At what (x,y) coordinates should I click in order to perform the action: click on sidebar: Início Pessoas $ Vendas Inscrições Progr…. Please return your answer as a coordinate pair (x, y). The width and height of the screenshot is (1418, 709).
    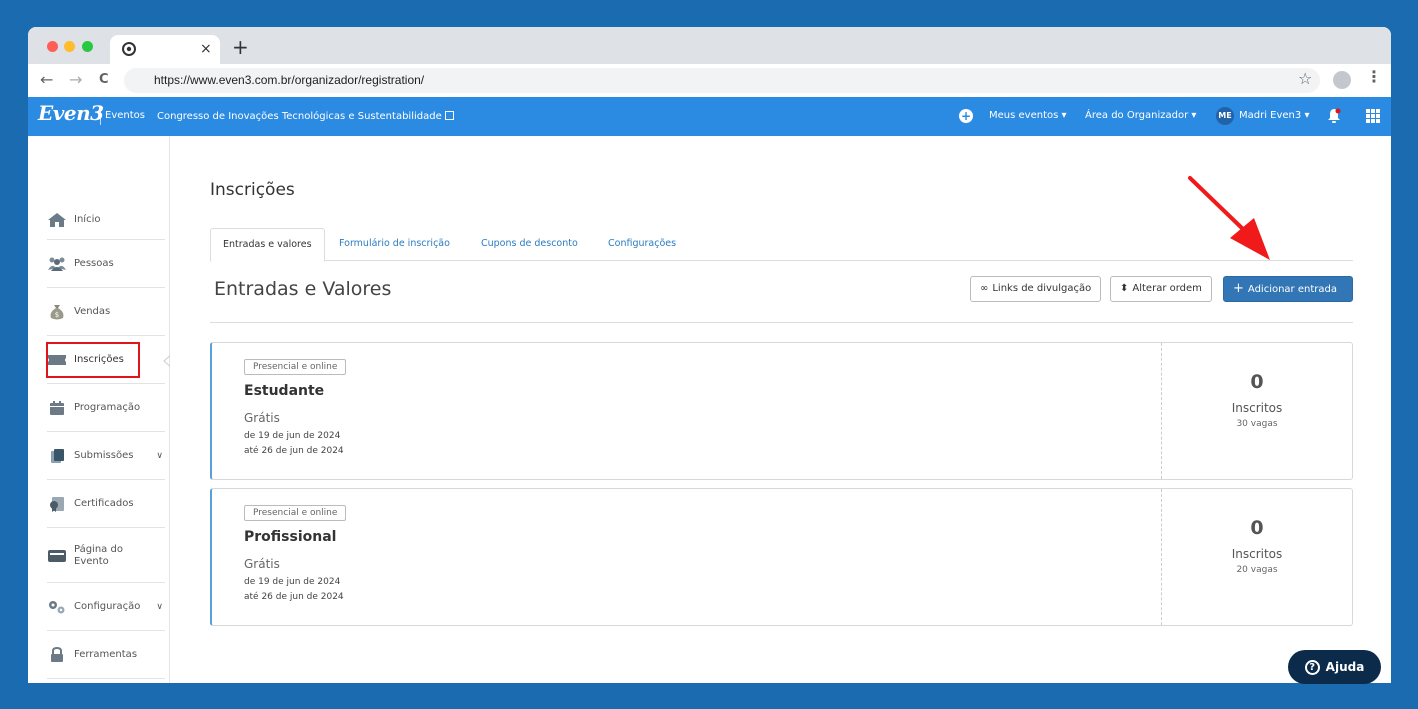
    Looking at the image, I should click on (102, 409).